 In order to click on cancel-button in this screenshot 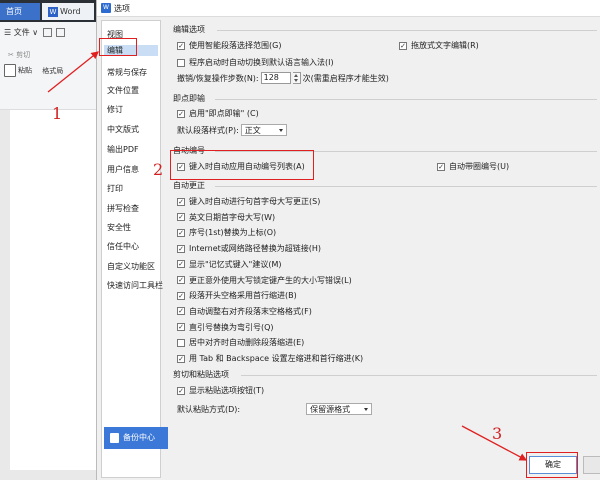, I will do `click(591, 465)`.